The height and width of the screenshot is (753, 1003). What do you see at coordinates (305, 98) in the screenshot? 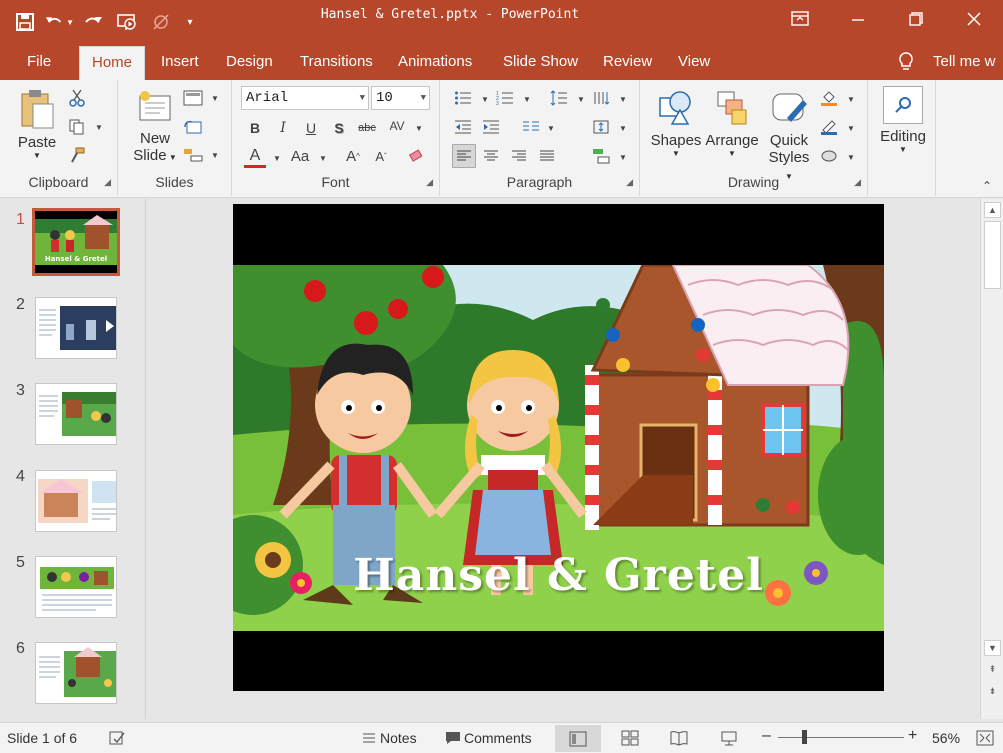
I see `font-name-combo: Arial ▼` at bounding box center [305, 98].